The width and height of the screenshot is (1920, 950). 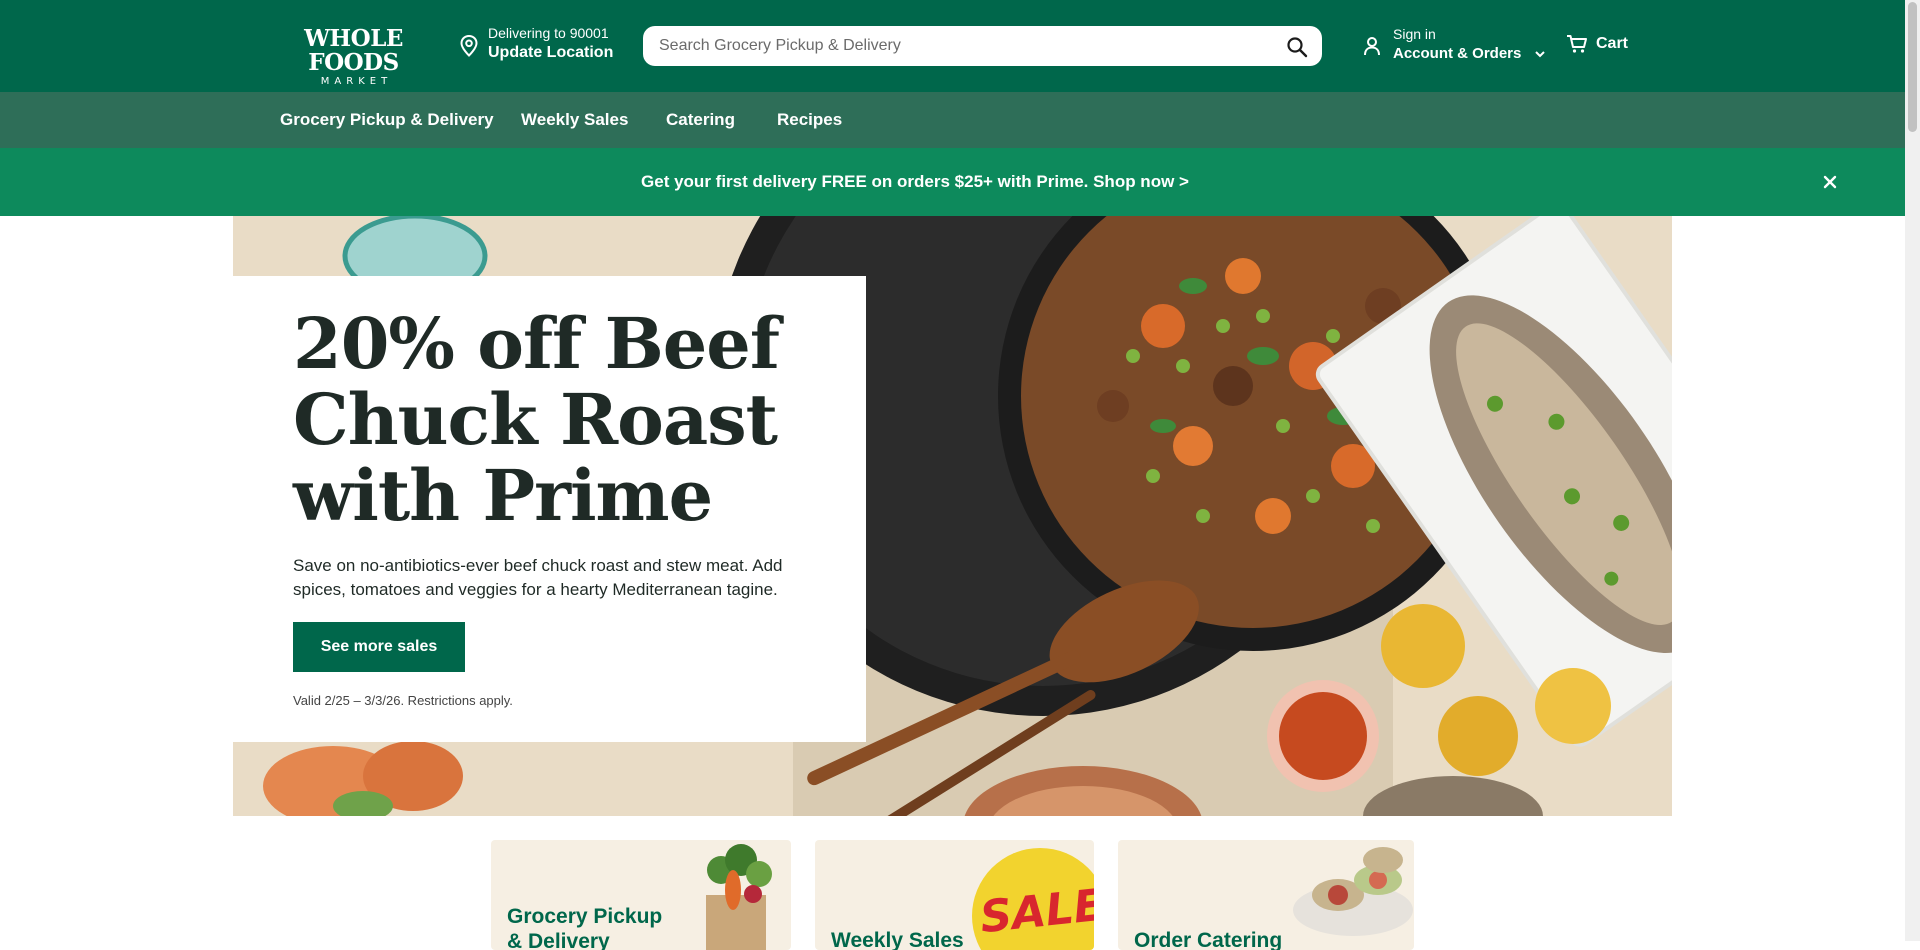 I want to click on catering-wraps-image, so click(x=1353, y=891).